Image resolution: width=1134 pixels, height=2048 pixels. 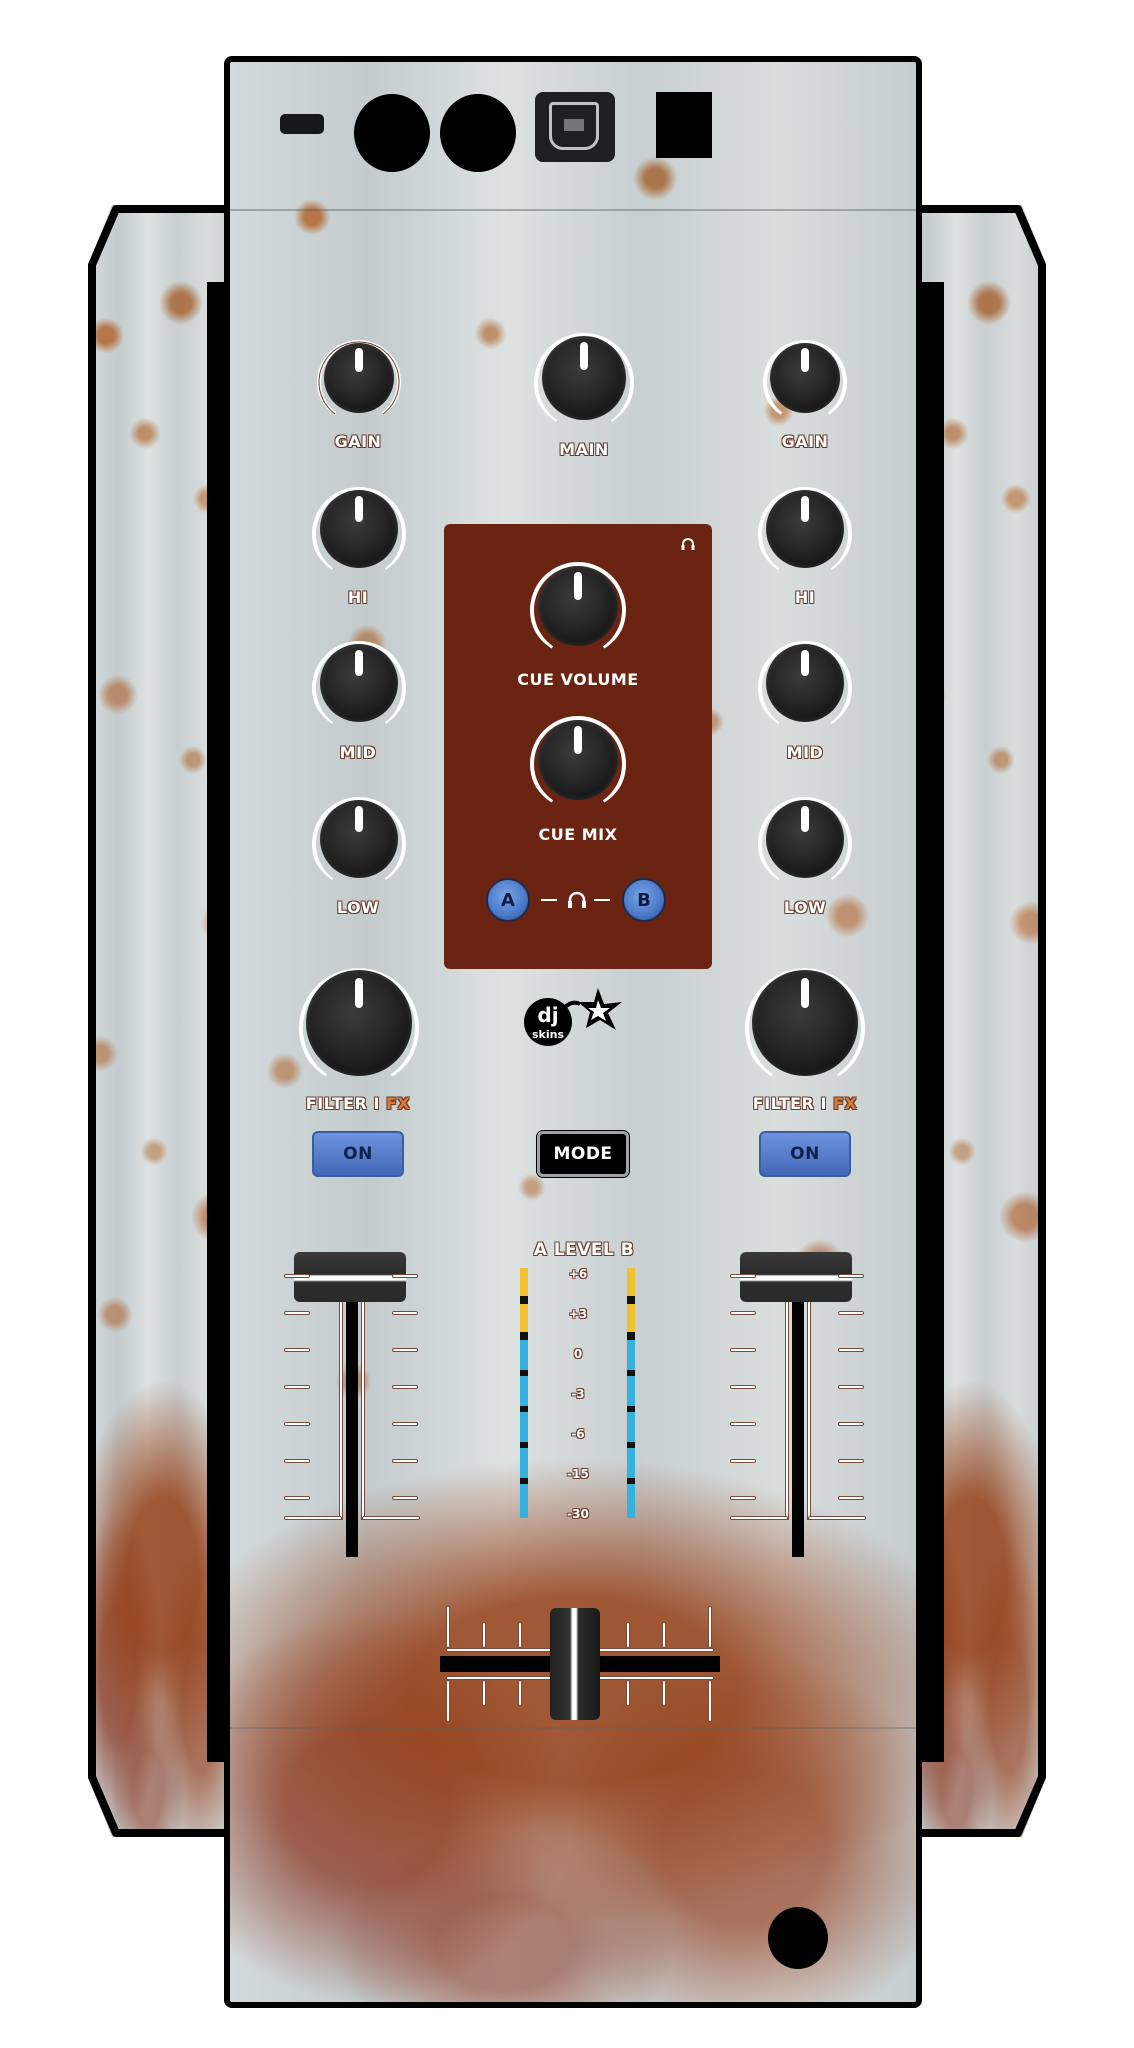 What do you see at coordinates (358, 1103) in the screenshot?
I see `deck-a-filter-fx-label: FILTER I FX` at bounding box center [358, 1103].